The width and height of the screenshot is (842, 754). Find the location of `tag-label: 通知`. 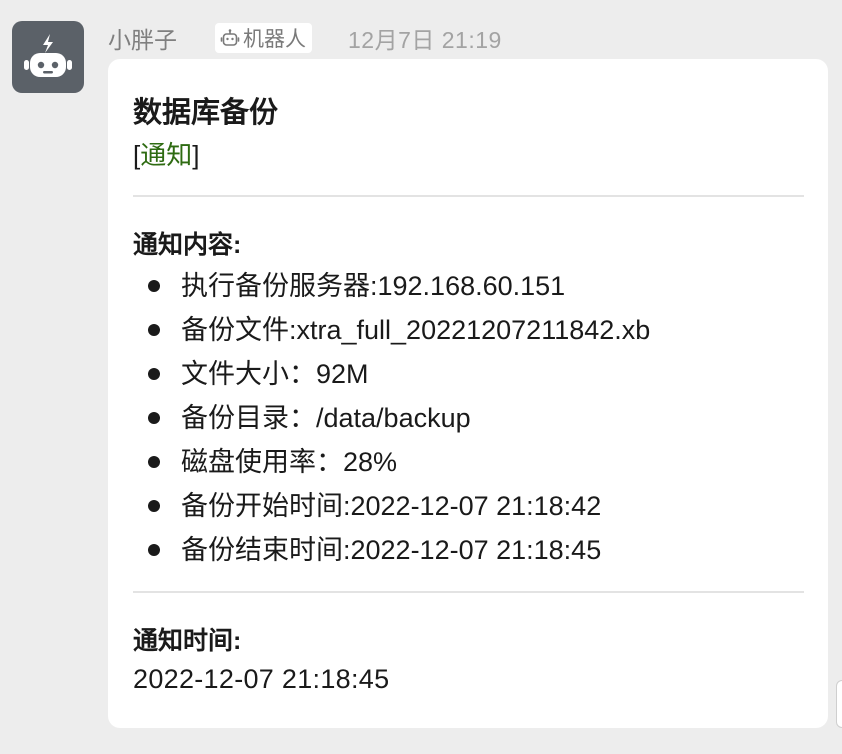

tag-label: 通知 is located at coordinates (166, 155).